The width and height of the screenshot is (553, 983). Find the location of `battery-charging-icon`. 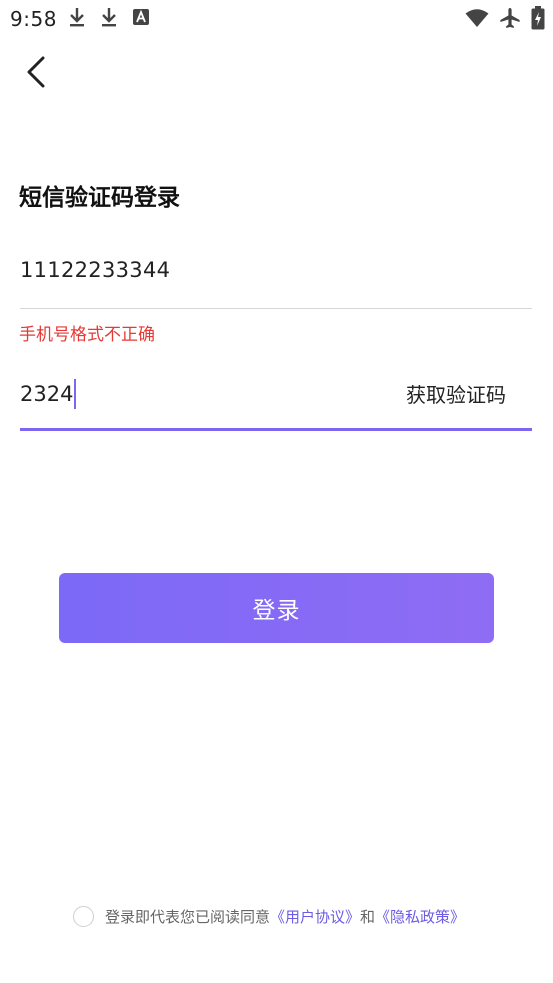

battery-charging-icon is located at coordinates (538, 18).